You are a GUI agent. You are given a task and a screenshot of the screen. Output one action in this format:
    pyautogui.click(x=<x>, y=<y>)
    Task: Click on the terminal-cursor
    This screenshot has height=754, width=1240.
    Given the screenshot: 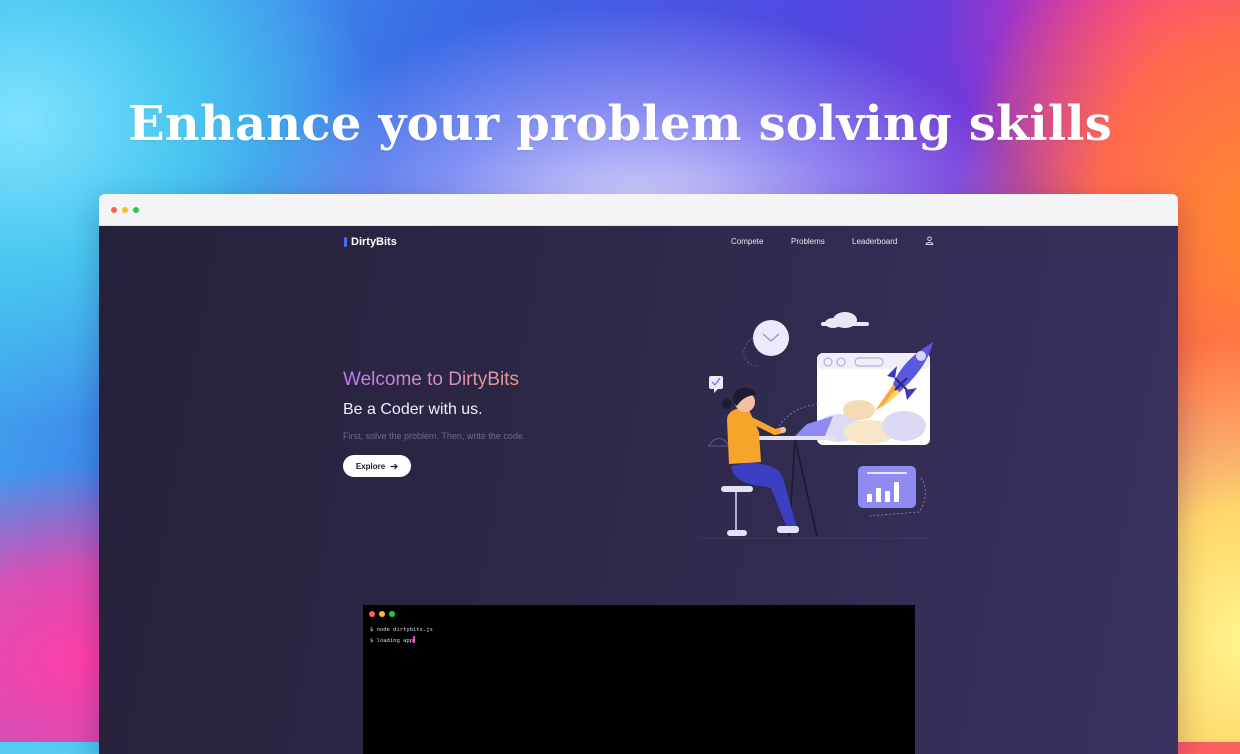 What is the action you would take?
    pyautogui.click(x=414, y=639)
    